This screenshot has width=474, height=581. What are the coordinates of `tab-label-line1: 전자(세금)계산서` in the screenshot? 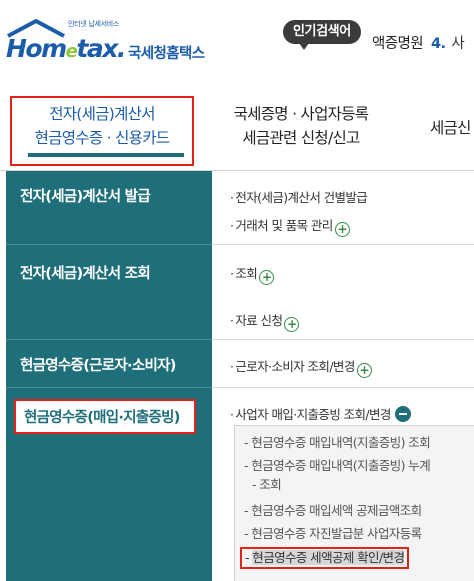 It's located at (102, 114).